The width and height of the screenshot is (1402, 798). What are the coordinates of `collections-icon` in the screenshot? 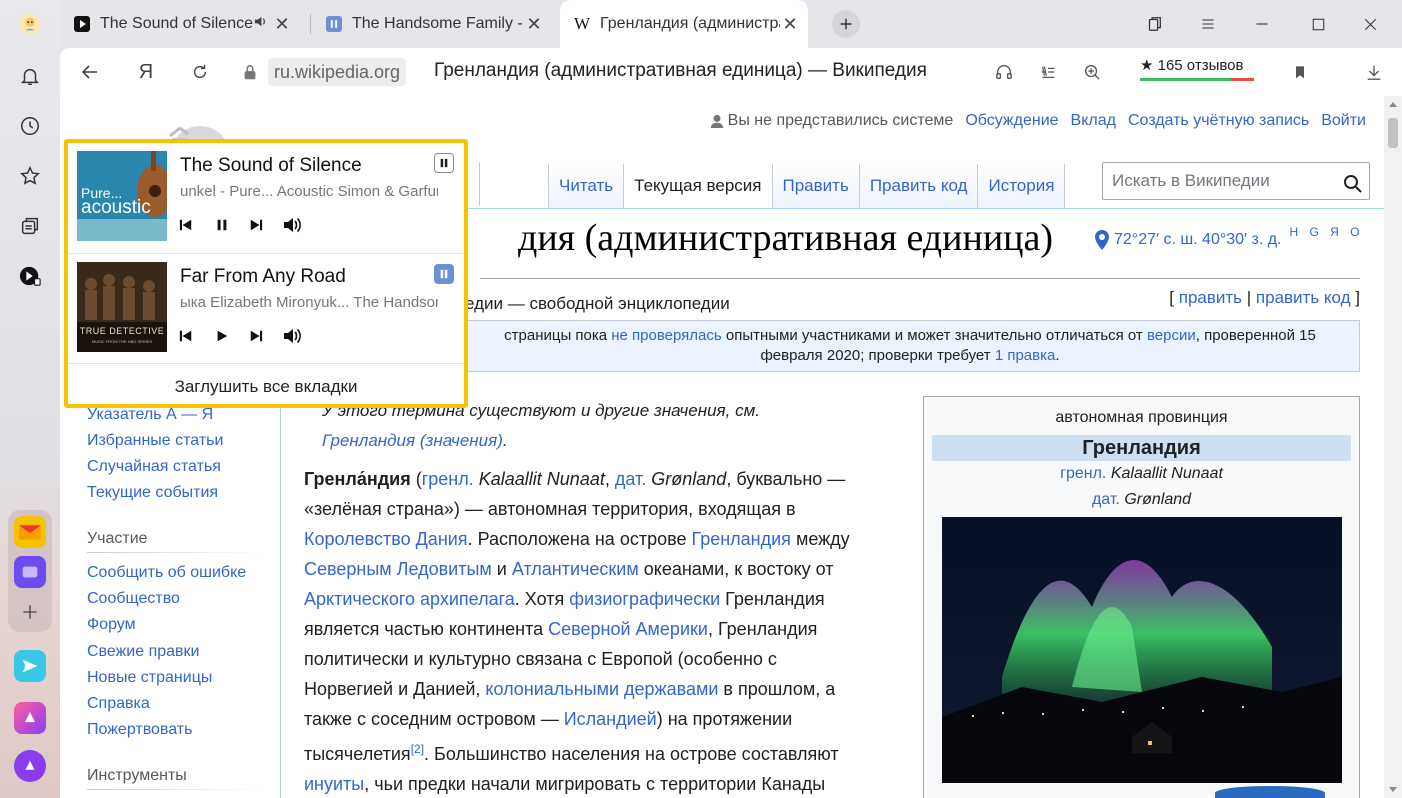 It's located at (30, 226).